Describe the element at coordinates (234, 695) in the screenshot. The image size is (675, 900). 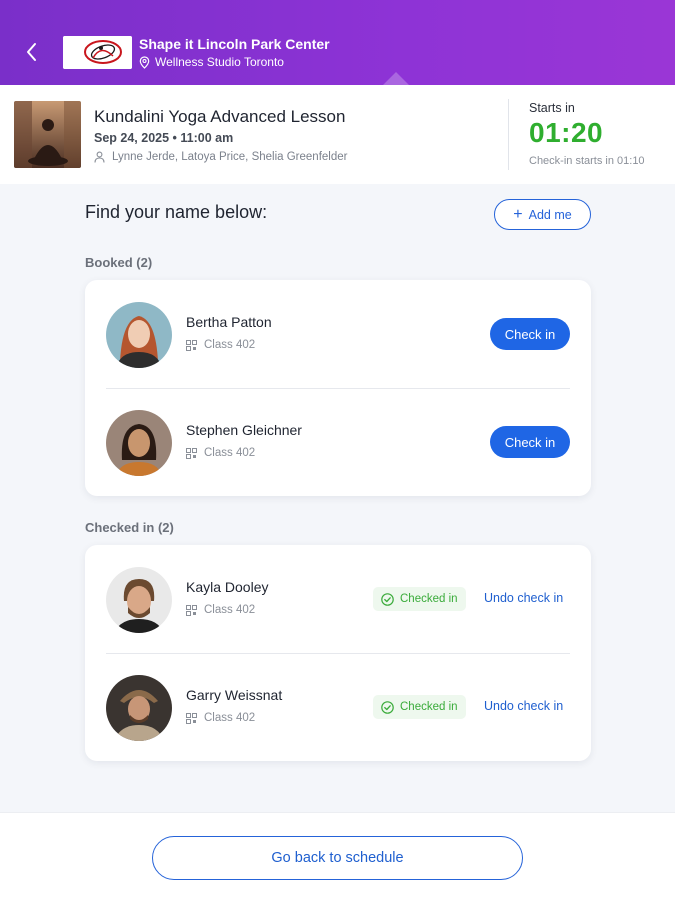
I see `member-name: Garry Weissnat` at that location.